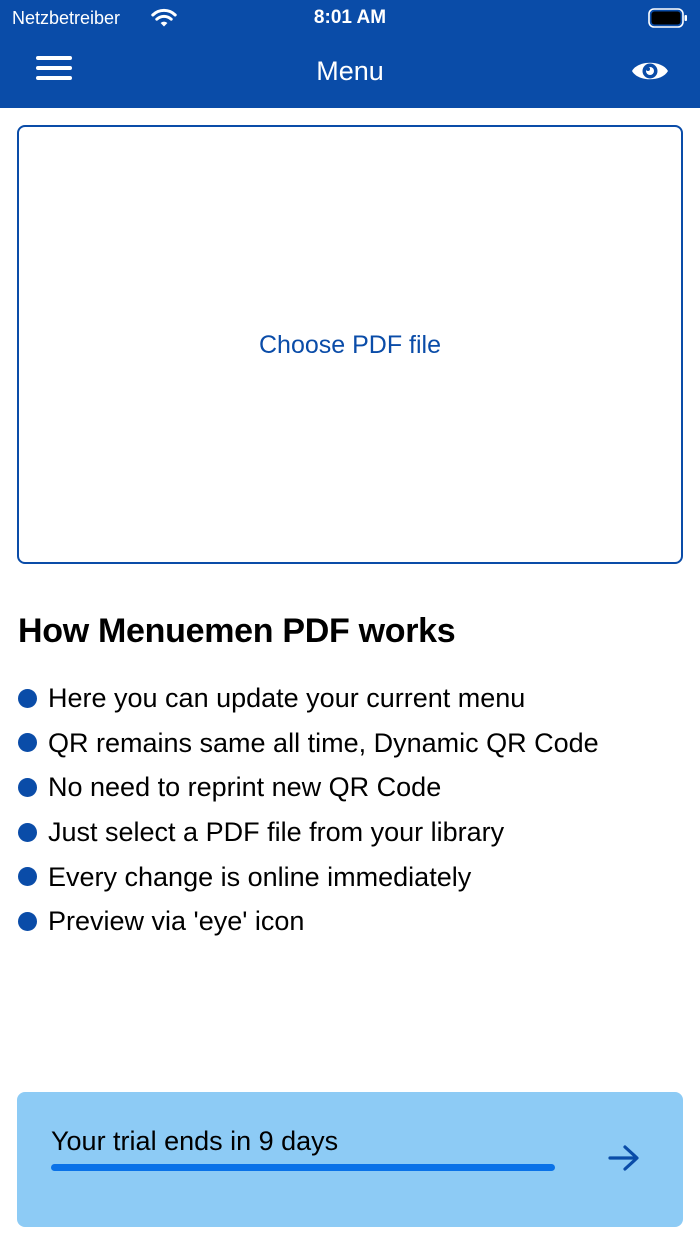 This screenshot has height=1244, width=700. I want to click on page-title: Menu, so click(350, 71).